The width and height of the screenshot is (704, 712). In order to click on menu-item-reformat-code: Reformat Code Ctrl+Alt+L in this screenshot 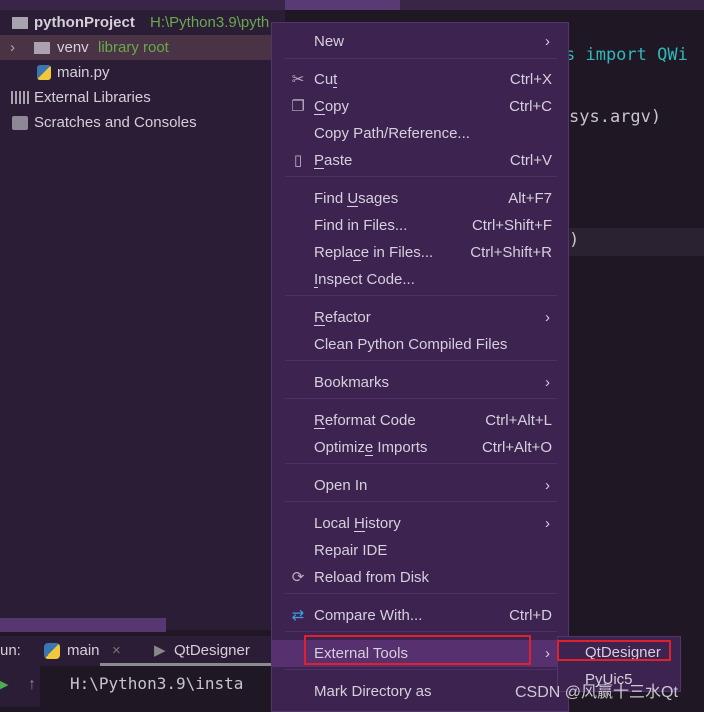, I will do `click(420, 420)`.